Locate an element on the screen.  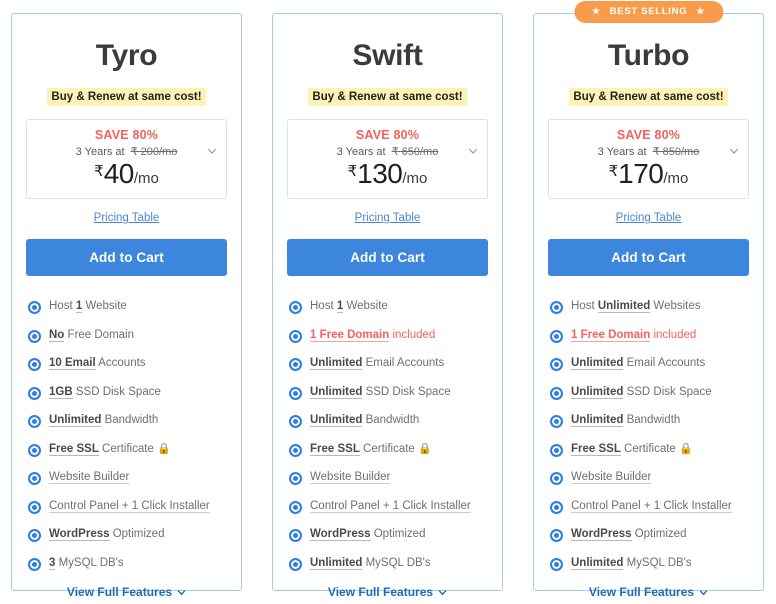
feature-item: 10 Email Accounts is located at coordinates (127, 364).